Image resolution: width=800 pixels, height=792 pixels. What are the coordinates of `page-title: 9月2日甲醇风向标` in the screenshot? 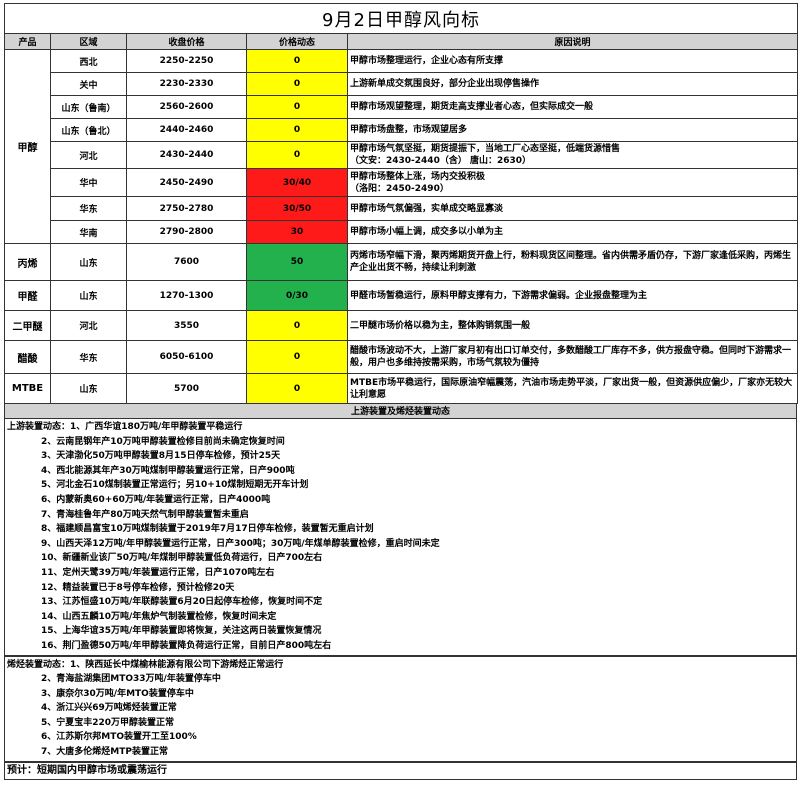 It's located at (401, 18).